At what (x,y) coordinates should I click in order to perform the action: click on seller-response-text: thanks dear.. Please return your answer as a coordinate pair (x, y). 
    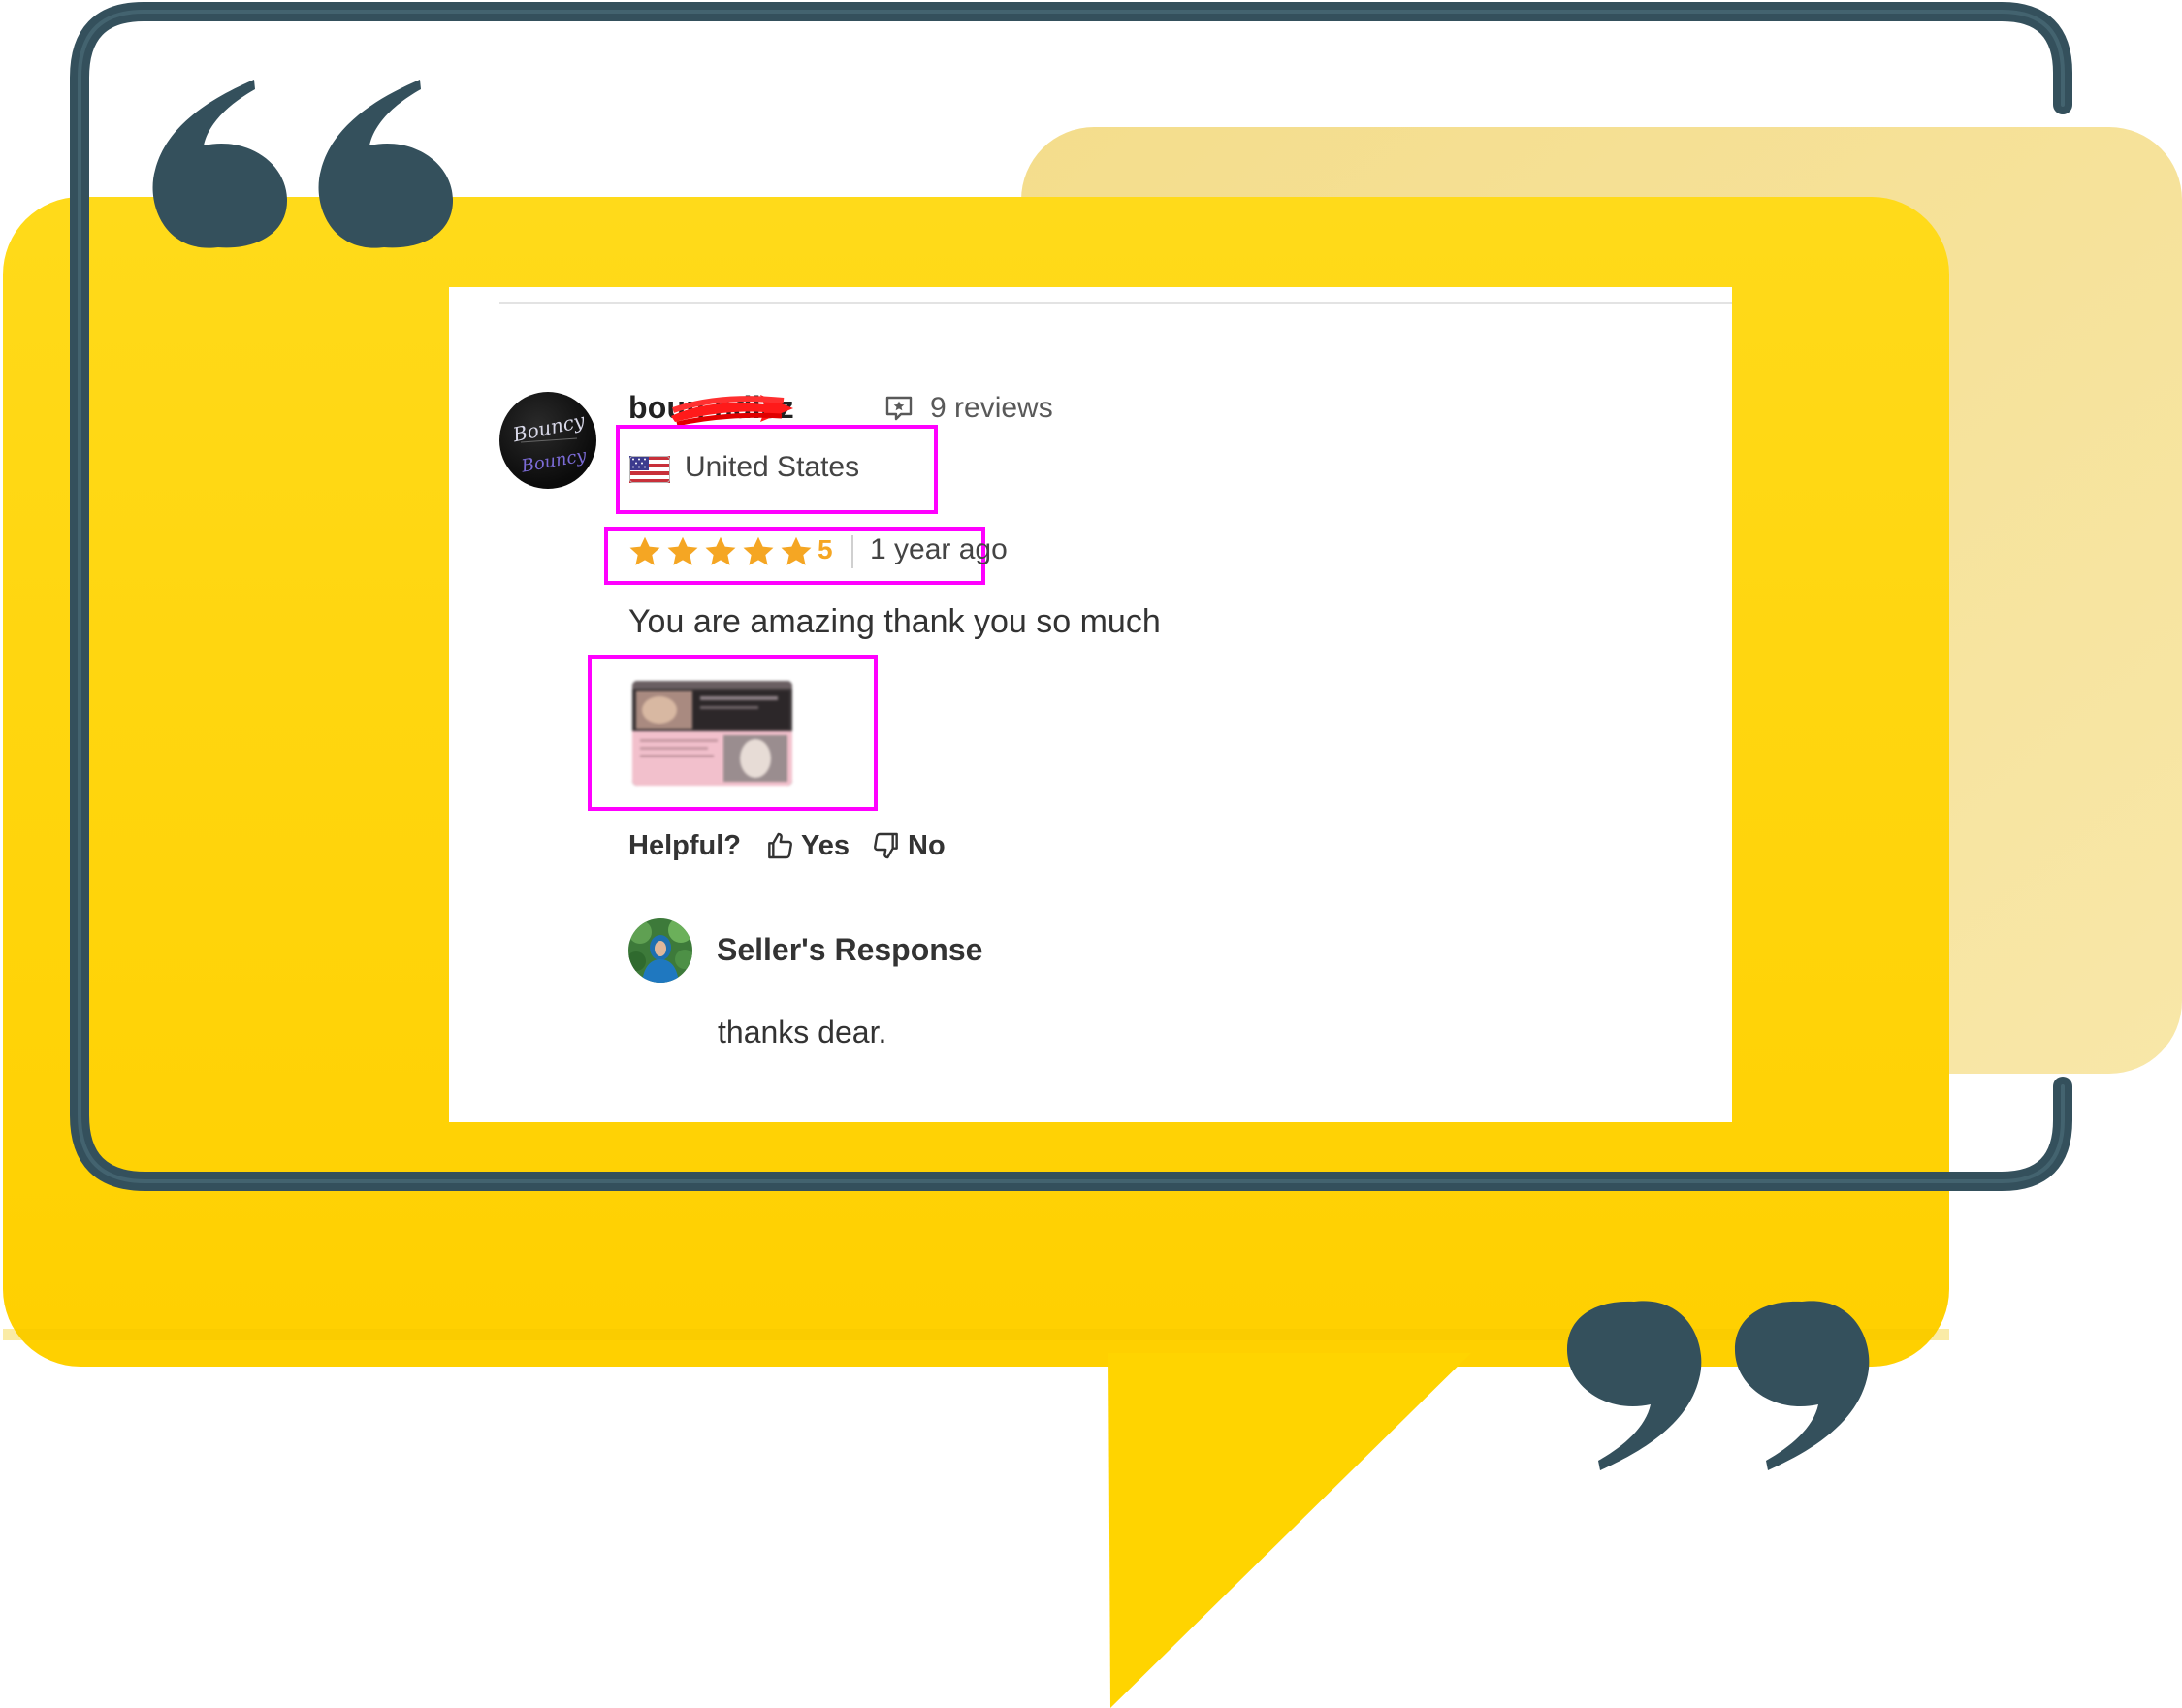
    Looking at the image, I should click on (802, 1032).